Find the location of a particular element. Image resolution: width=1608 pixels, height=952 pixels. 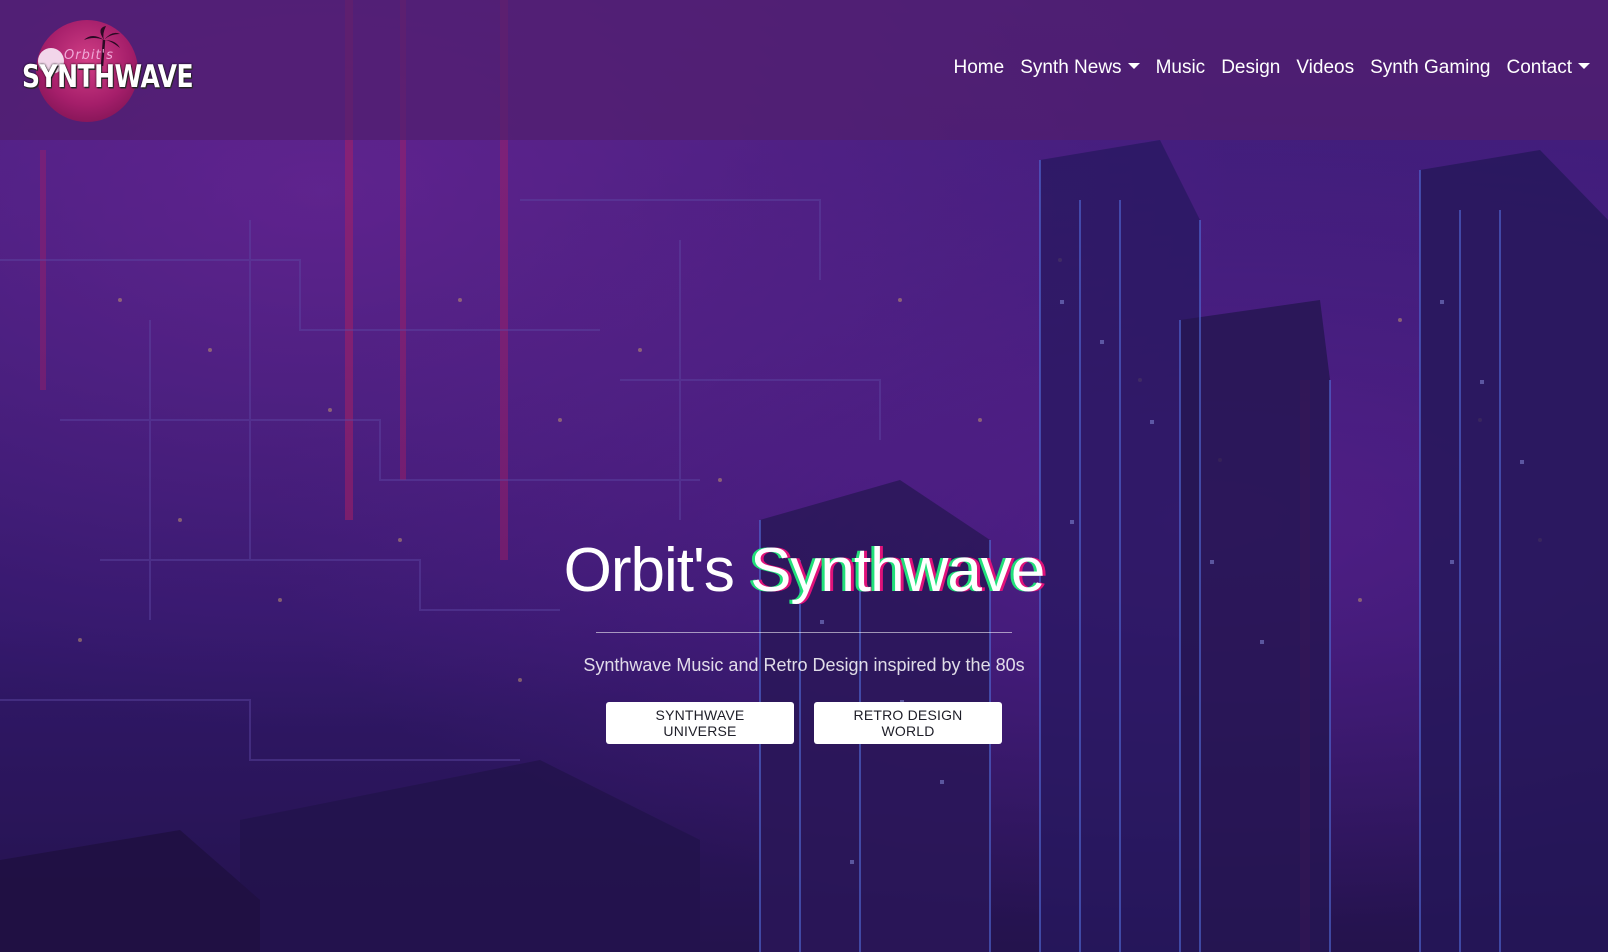

nav-item-music: Music is located at coordinates (1181, 68).